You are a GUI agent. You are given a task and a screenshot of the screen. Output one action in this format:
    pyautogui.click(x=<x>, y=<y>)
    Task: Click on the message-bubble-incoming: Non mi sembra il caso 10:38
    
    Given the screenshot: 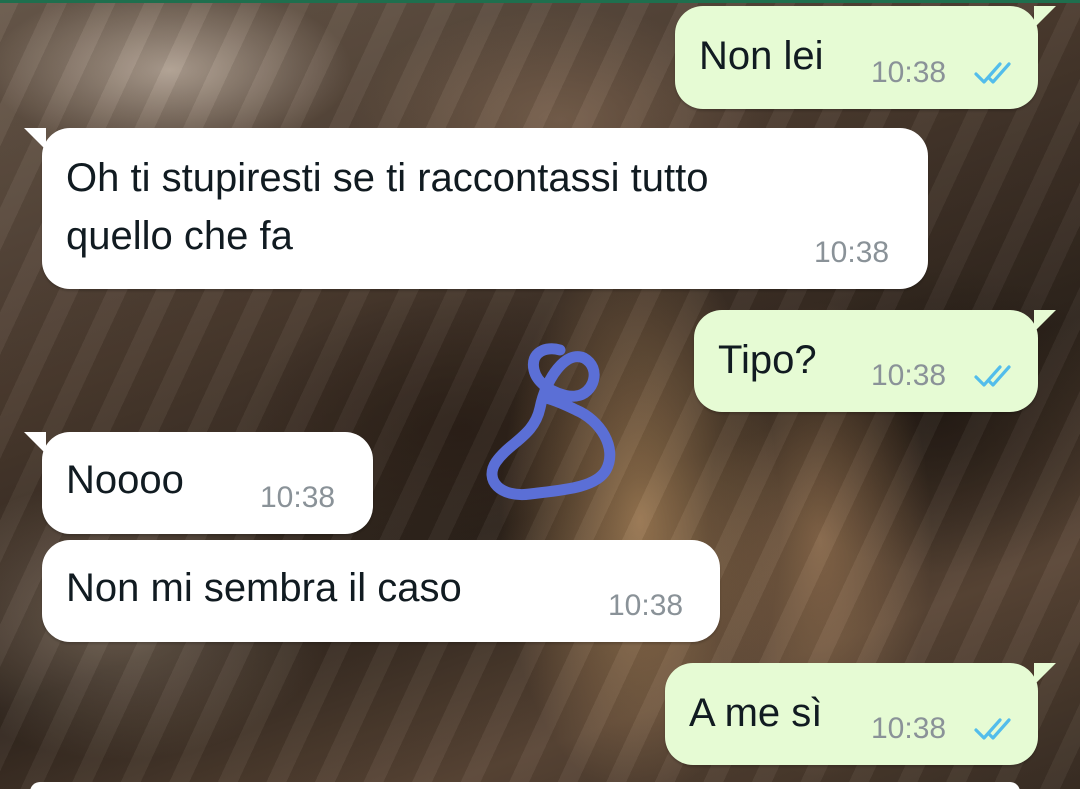 What is the action you would take?
    pyautogui.click(x=381, y=591)
    